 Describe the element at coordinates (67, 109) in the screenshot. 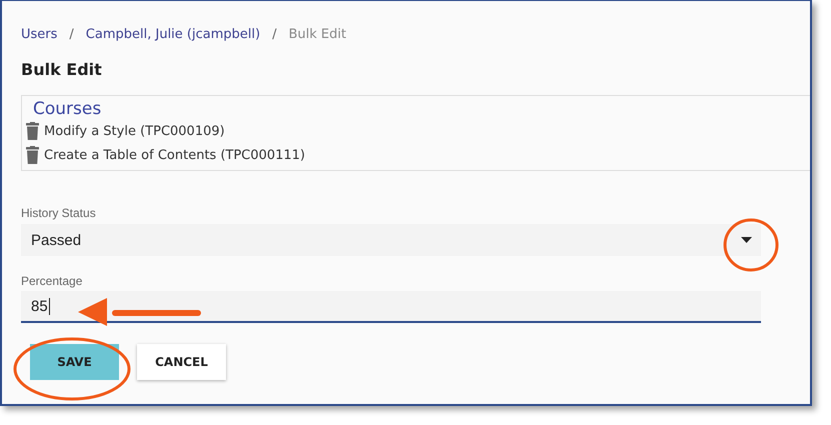

I see `courses-heading: Courses` at that location.